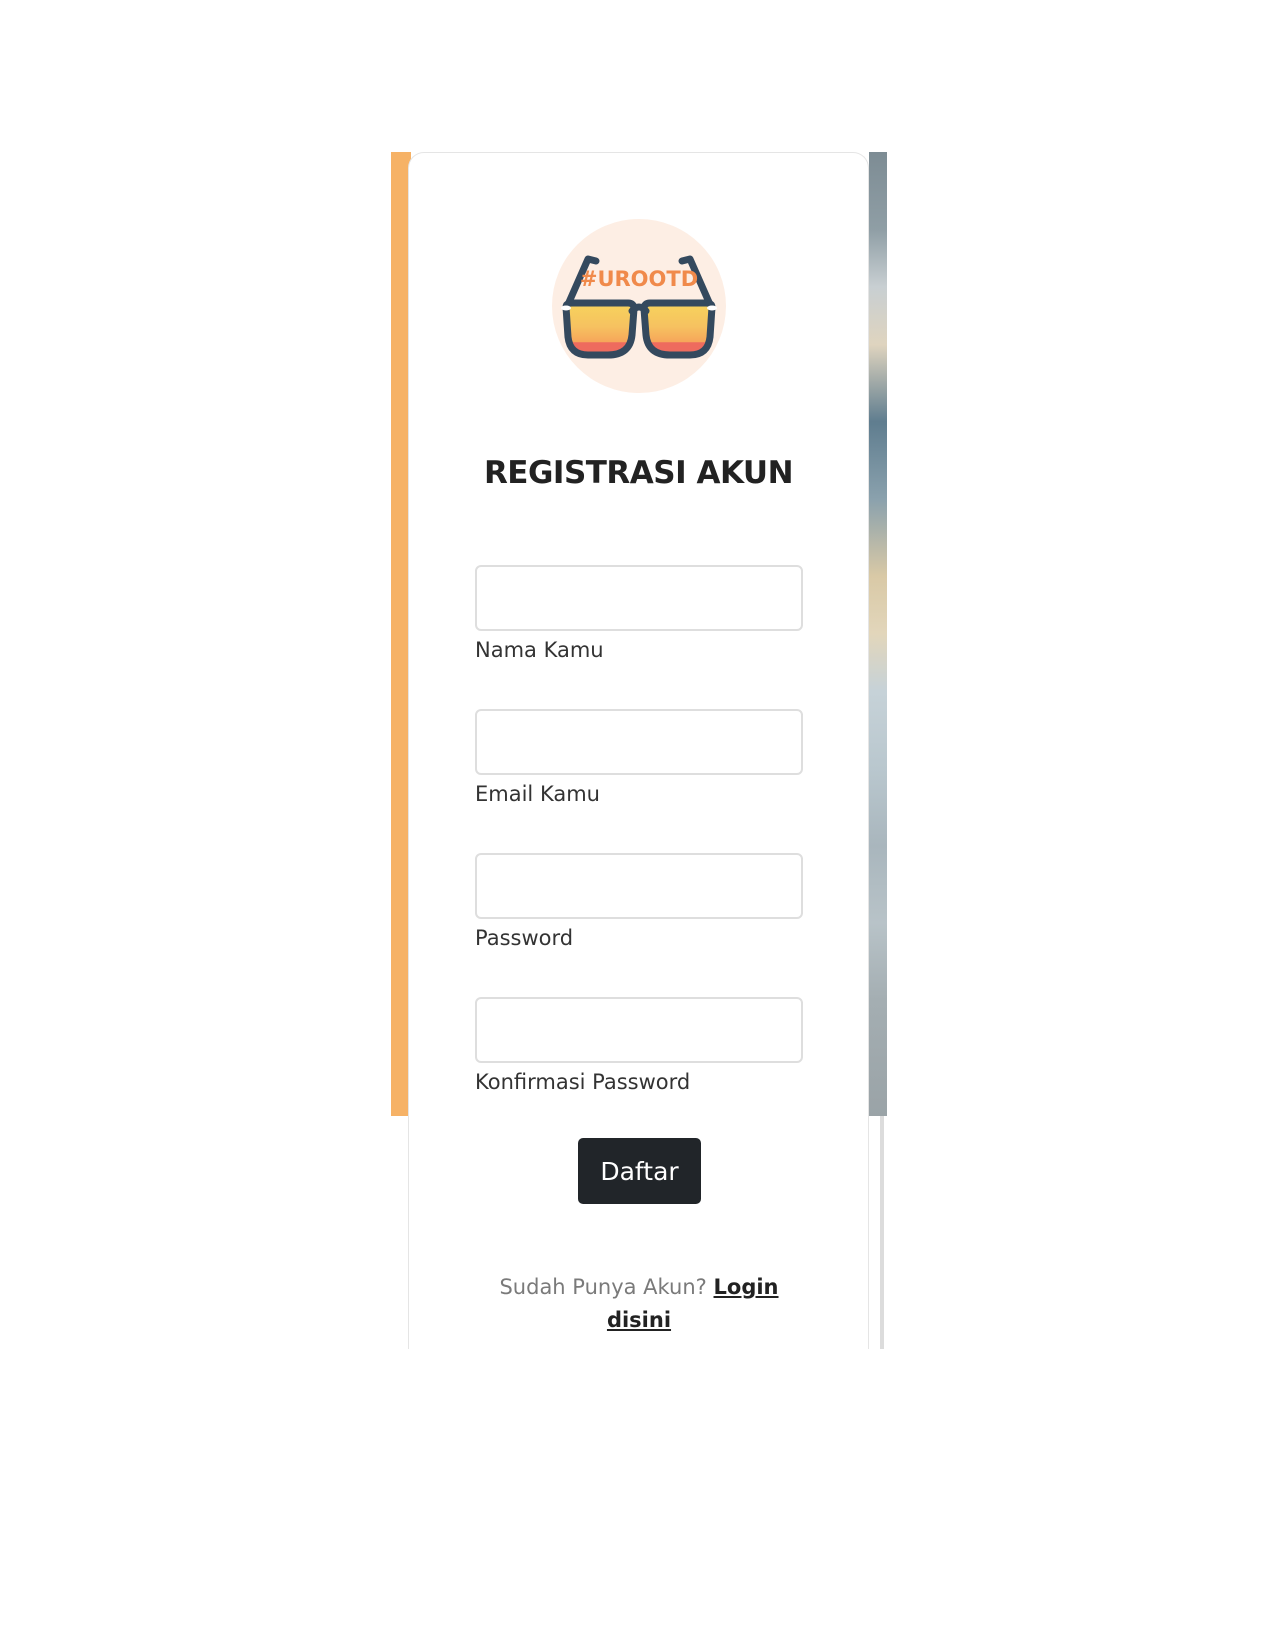 The image size is (1275, 1650). What do you see at coordinates (539, 650) in the screenshot?
I see `name-label: Nama Kamu` at bounding box center [539, 650].